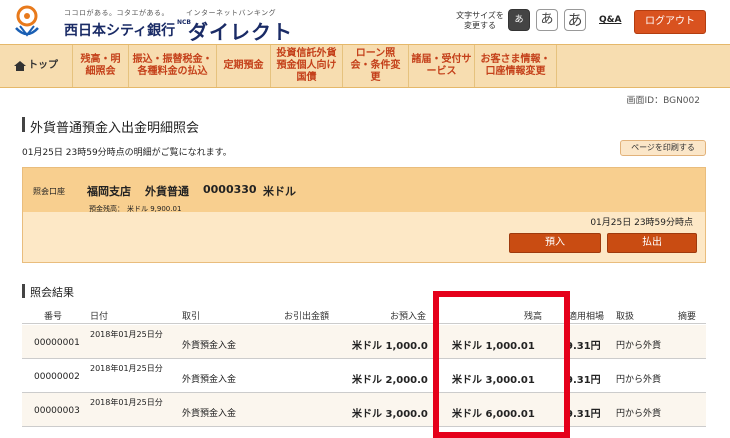 This screenshot has height=438, width=730. I want to click on nav-top-label: トップ, so click(43, 65).